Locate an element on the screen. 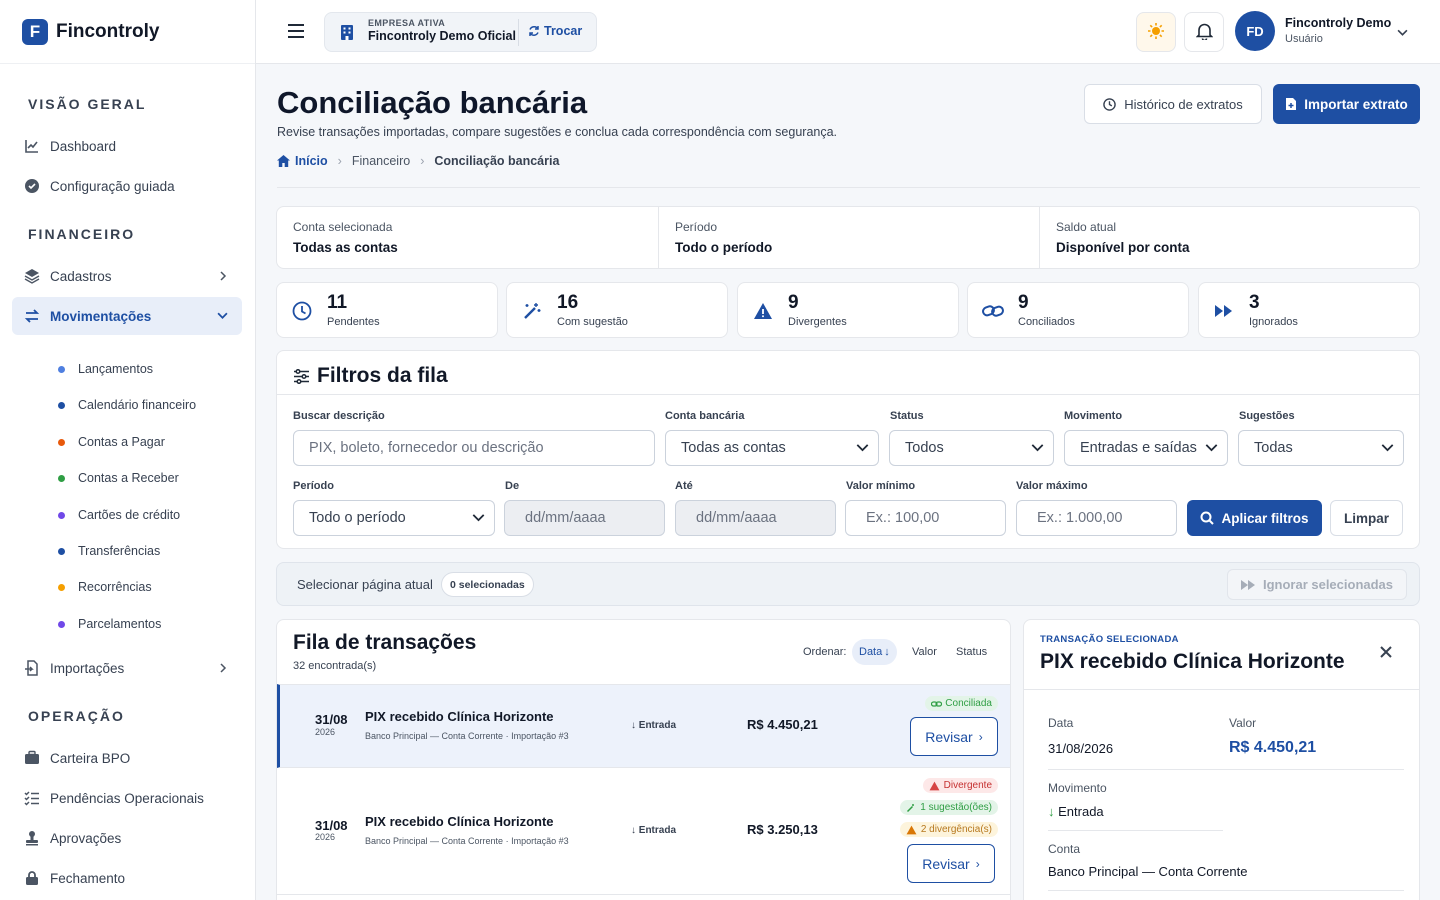  sidebar-item-op-pending: Pendências Operacionais is located at coordinates (127, 798).